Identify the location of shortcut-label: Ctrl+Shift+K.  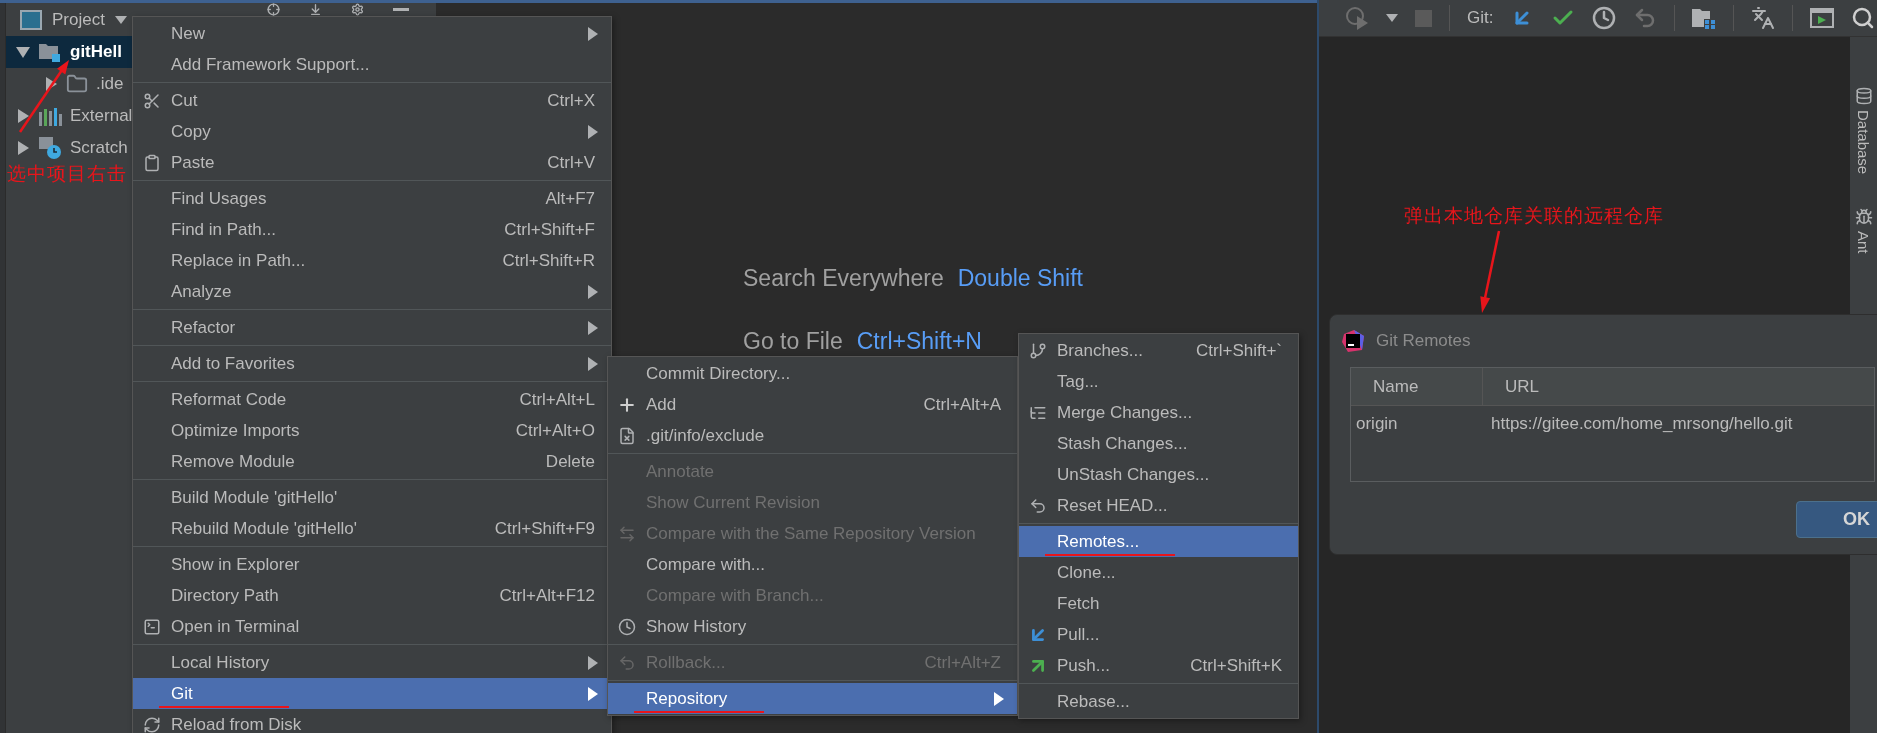
(1236, 665).